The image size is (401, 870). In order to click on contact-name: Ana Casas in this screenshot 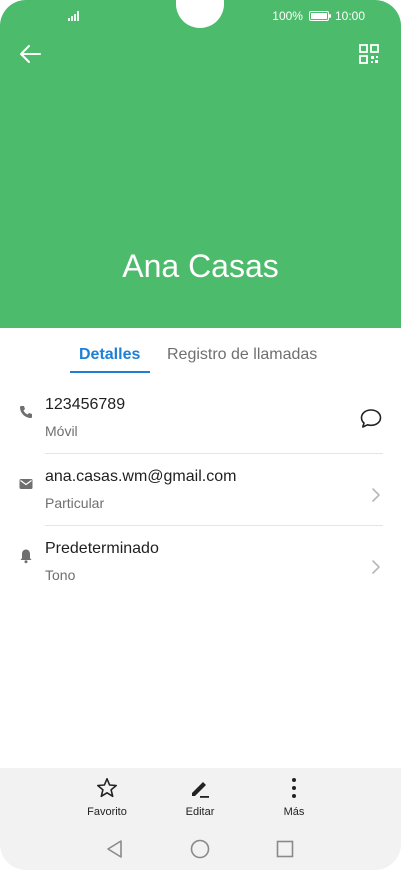, I will do `click(200, 266)`.